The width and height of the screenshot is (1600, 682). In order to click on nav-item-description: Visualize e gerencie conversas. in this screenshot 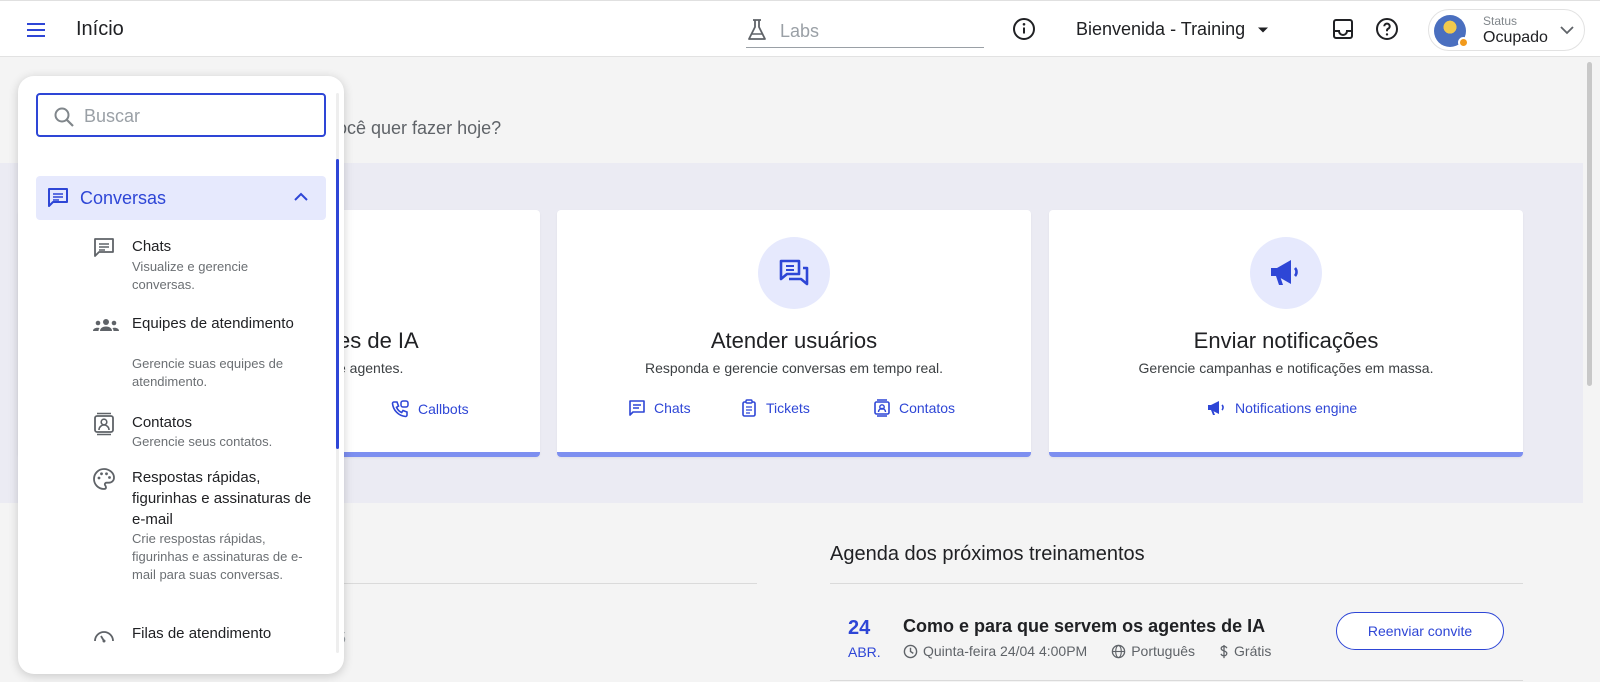, I will do `click(190, 275)`.